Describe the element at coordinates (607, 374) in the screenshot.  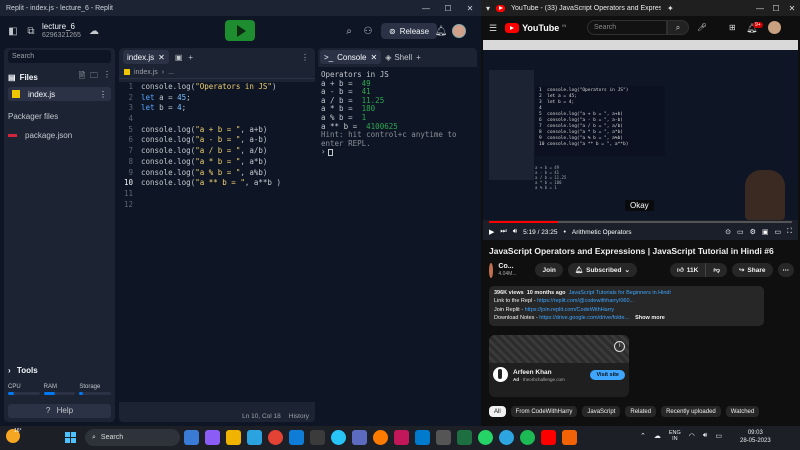
I see `visit-site-button: Visit site` at that location.